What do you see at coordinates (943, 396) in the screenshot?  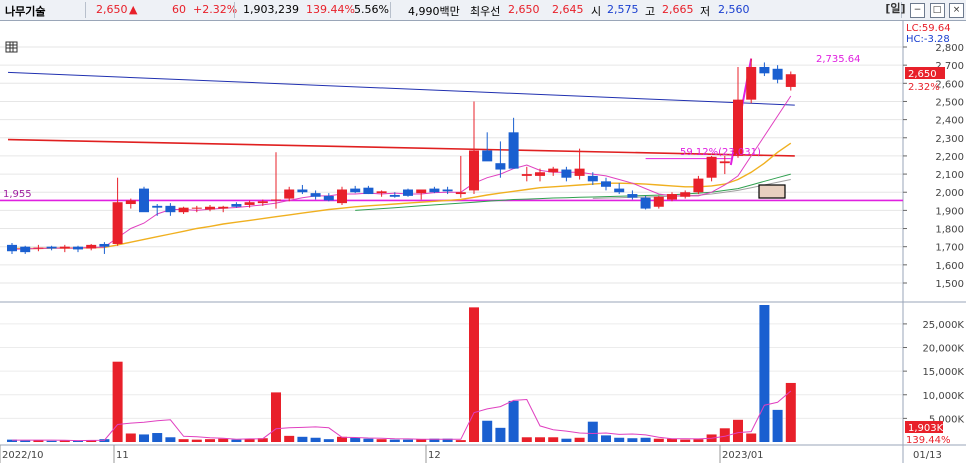 I see `volume-tick-label: 10,000K` at bounding box center [943, 396].